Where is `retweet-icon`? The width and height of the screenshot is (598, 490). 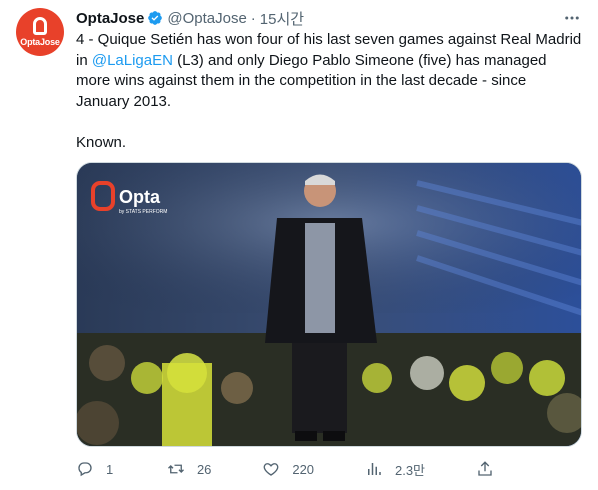 retweet-icon is located at coordinates (175, 469).